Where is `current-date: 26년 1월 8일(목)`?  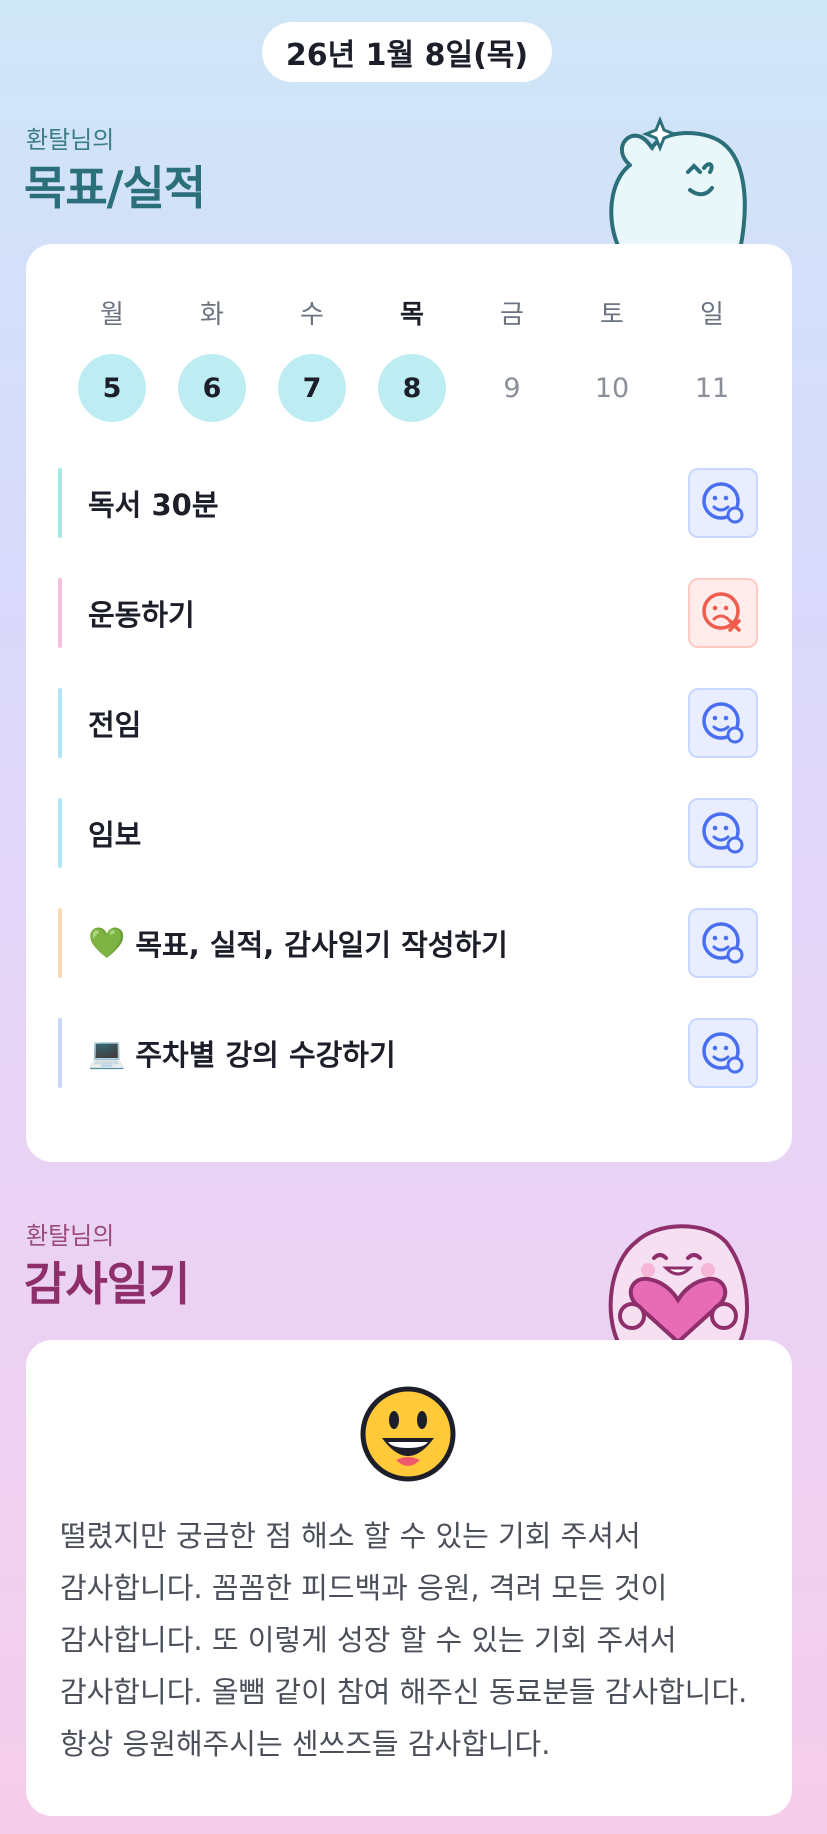
current-date: 26년 1월 8일(목) is located at coordinates (407, 55).